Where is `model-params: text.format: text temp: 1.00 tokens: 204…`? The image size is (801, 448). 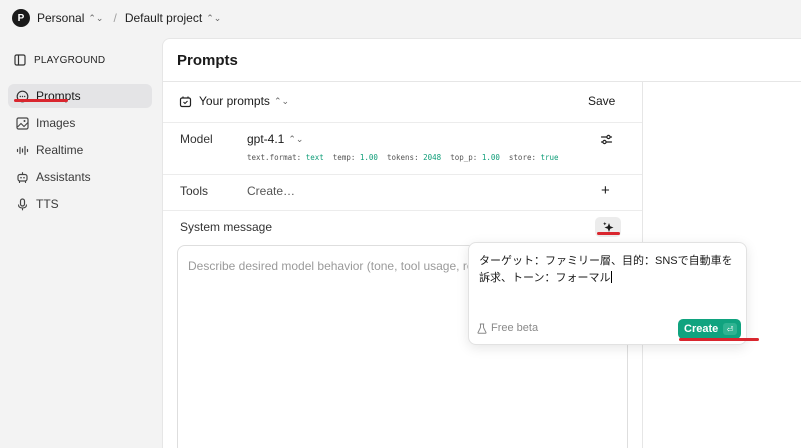 model-params: text.format: text temp: 1.00 tokens: 204… is located at coordinates (403, 157).